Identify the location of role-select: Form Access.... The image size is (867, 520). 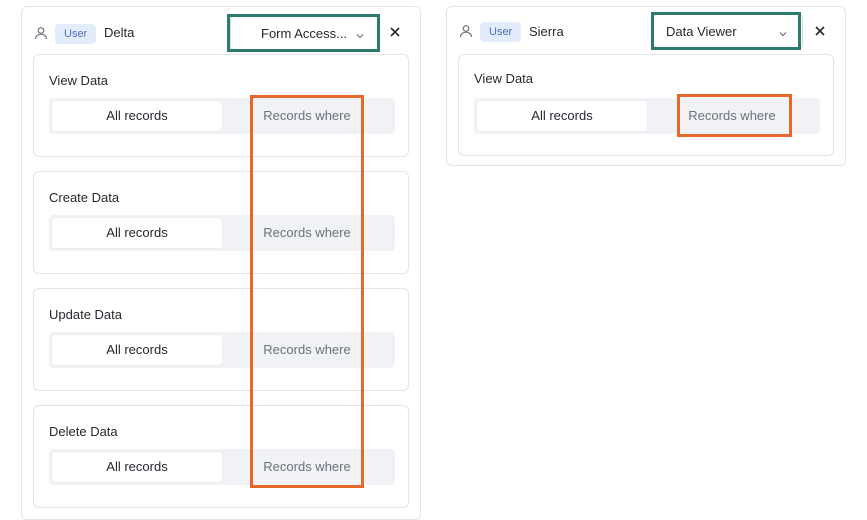
(305, 33).